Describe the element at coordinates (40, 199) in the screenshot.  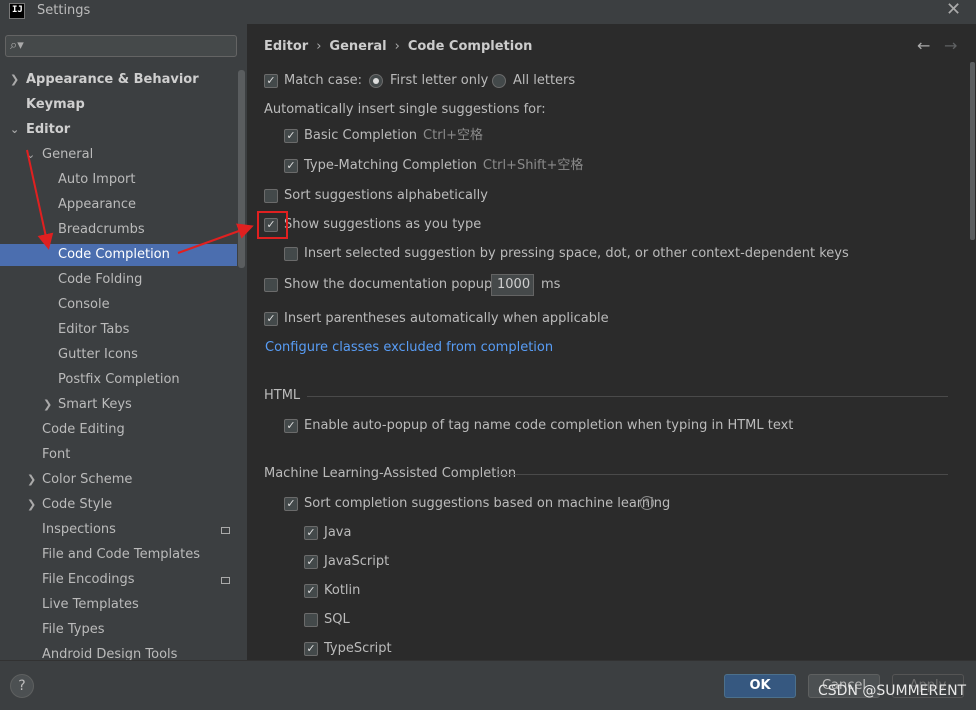
I see `annotation-arrow-down` at that location.